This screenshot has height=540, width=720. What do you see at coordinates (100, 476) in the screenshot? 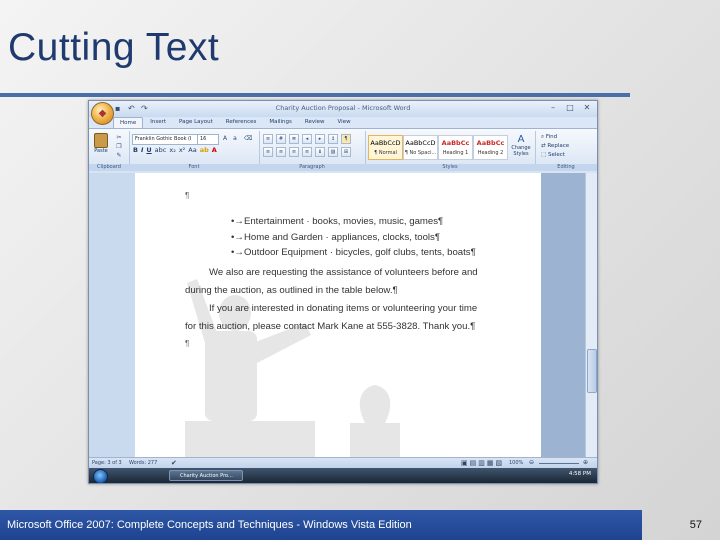
I see `start-button` at bounding box center [100, 476].